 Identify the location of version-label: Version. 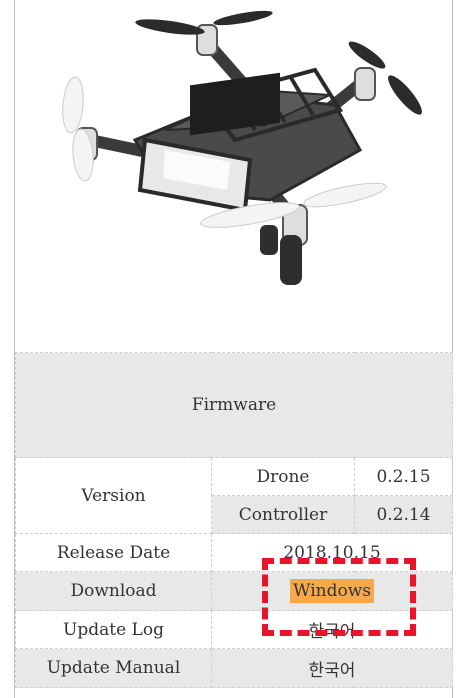
(113, 495).